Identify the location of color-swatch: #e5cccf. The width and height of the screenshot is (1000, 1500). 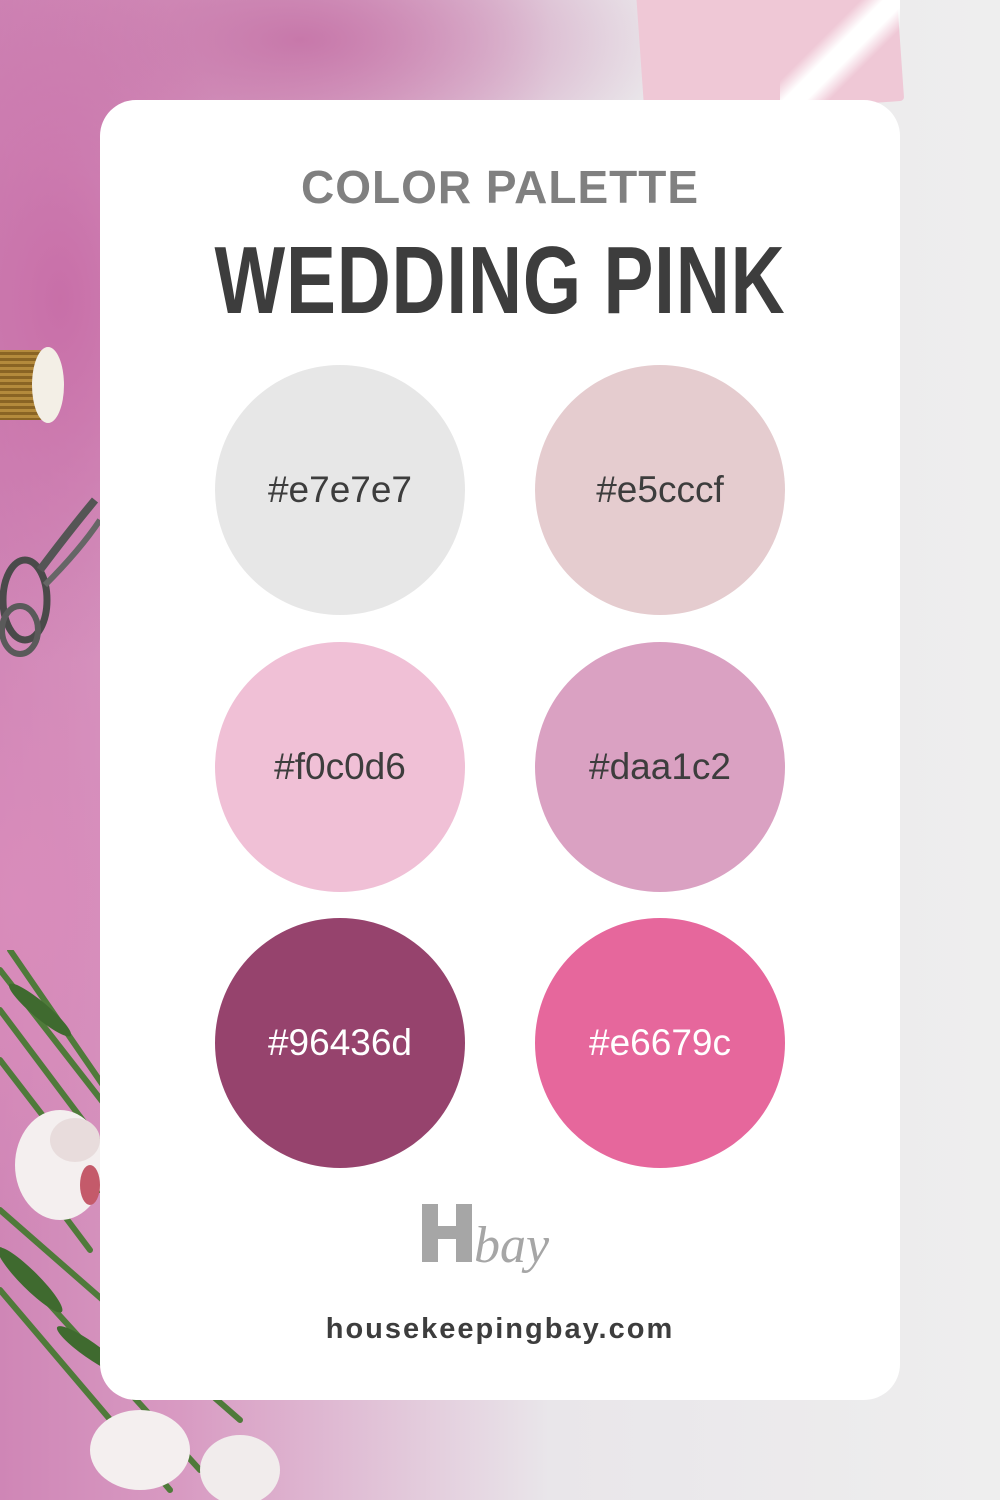
(660, 490).